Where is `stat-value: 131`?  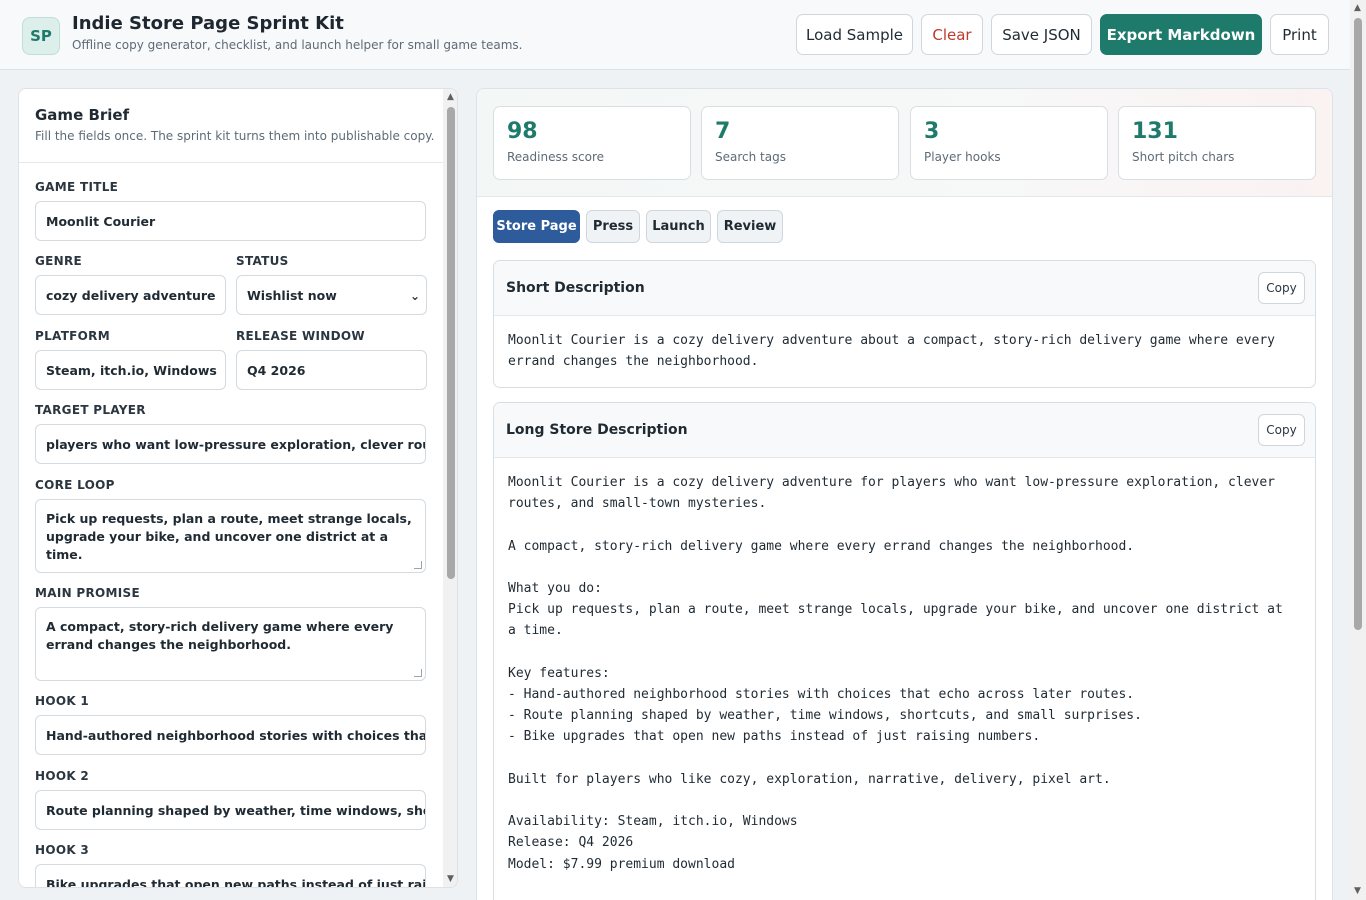
stat-value: 131 is located at coordinates (1155, 131).